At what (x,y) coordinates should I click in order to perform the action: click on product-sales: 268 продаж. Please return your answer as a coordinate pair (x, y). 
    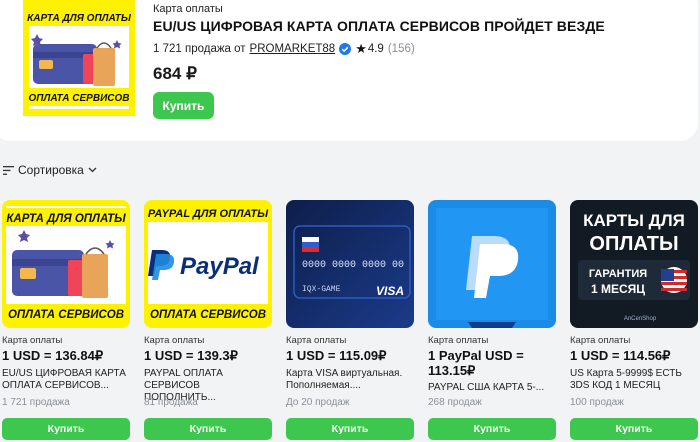
    Looking at the image, I should click on (455, 402).